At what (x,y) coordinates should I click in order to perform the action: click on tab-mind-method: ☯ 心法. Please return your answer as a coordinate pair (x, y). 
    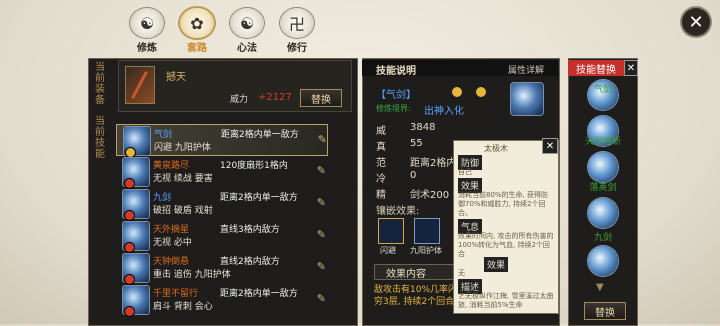
    Looking at the image, I should click on (247, 31).